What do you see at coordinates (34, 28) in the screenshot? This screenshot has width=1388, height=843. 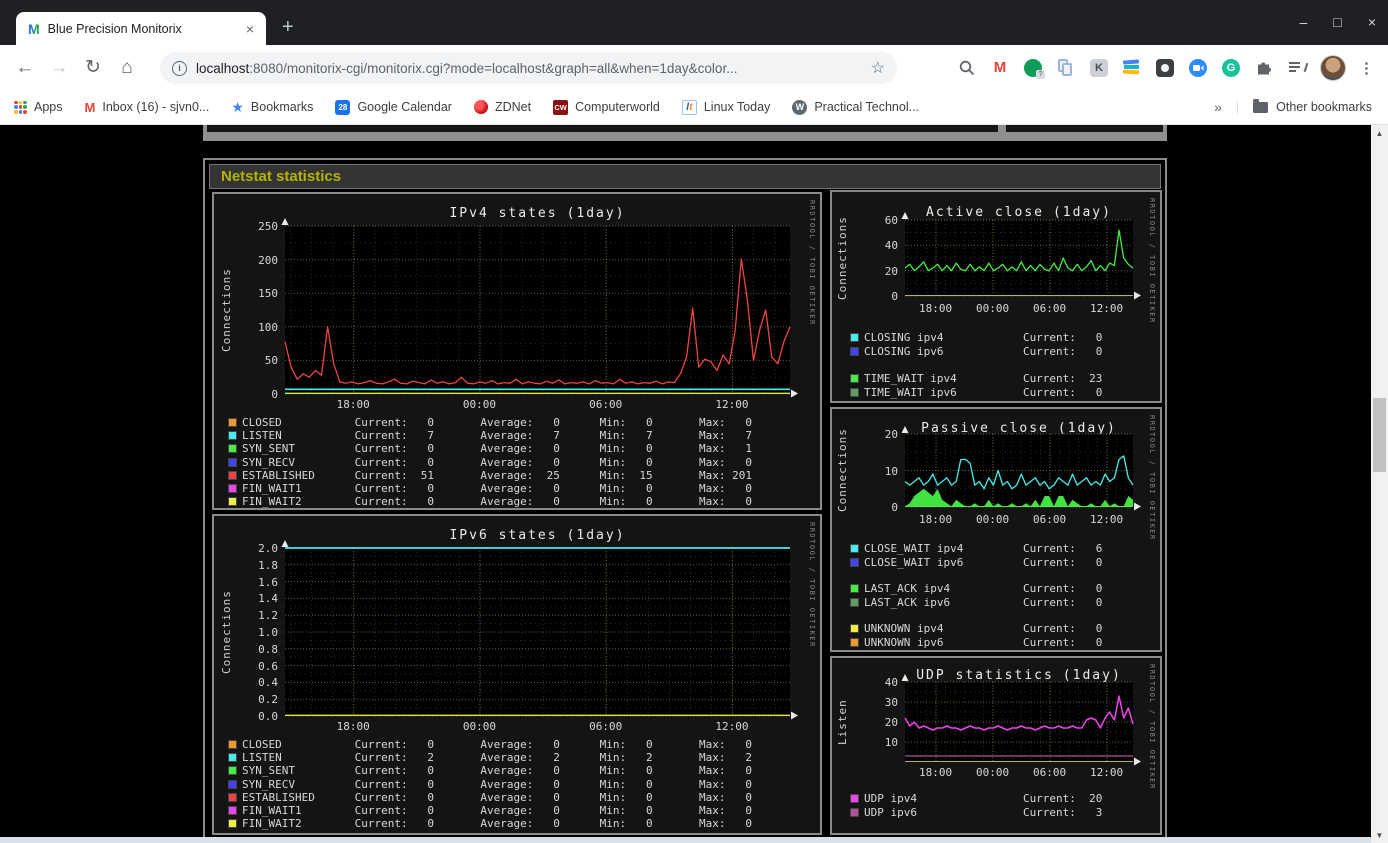 I see `monitorix-favicon-icon: M` at bounding box center [34, 28].